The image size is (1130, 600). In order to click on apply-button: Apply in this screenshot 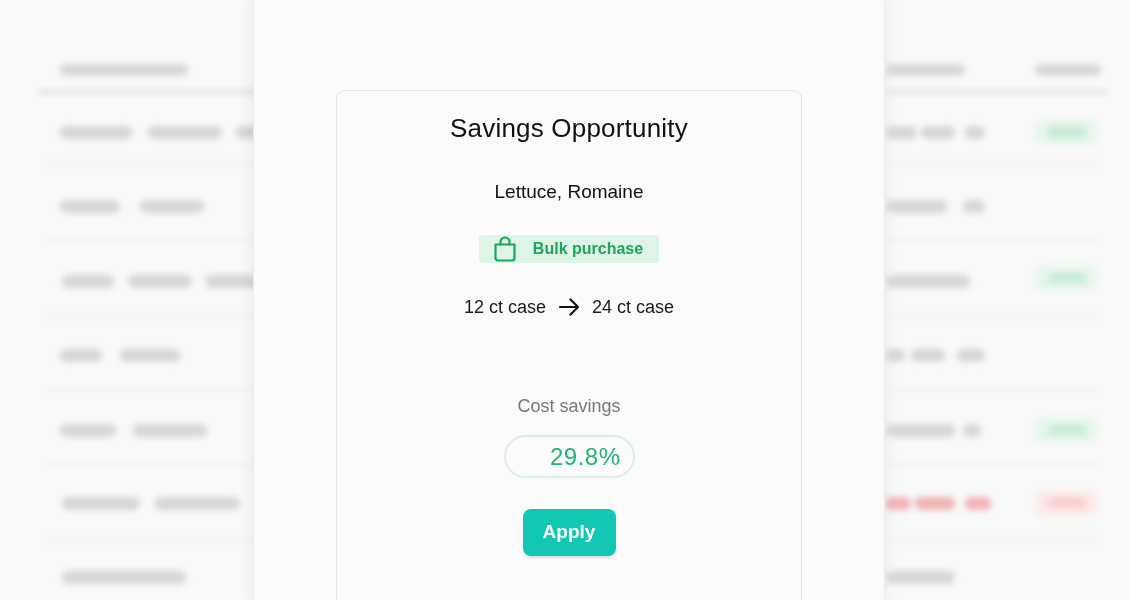, I will do `click(569, 532)`.